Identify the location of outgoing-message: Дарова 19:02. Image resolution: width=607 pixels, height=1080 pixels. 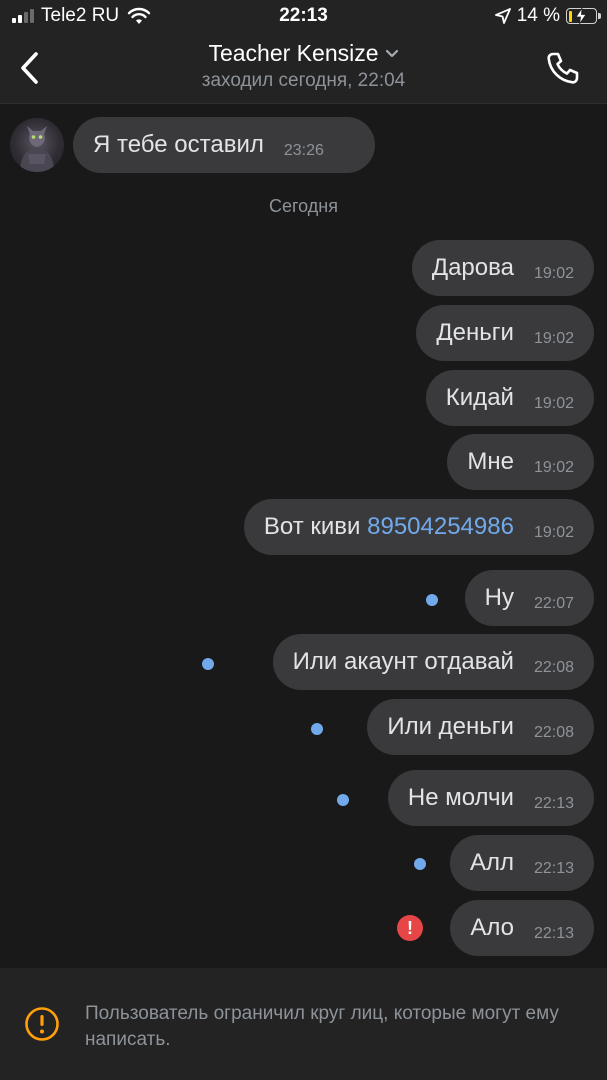
(502, 268).